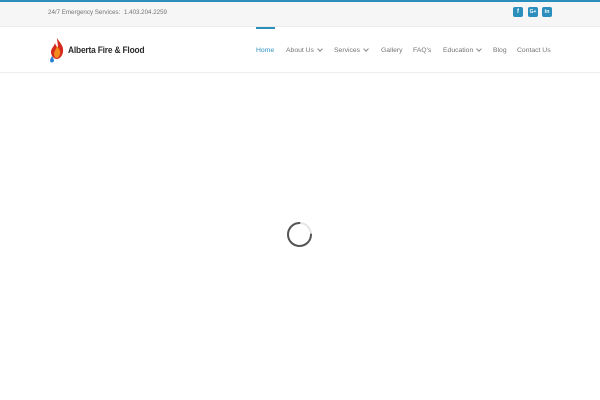 The width and height of the screenshot is (600, 400). I want to click on loading-spinner-icon, so click(299, 234).